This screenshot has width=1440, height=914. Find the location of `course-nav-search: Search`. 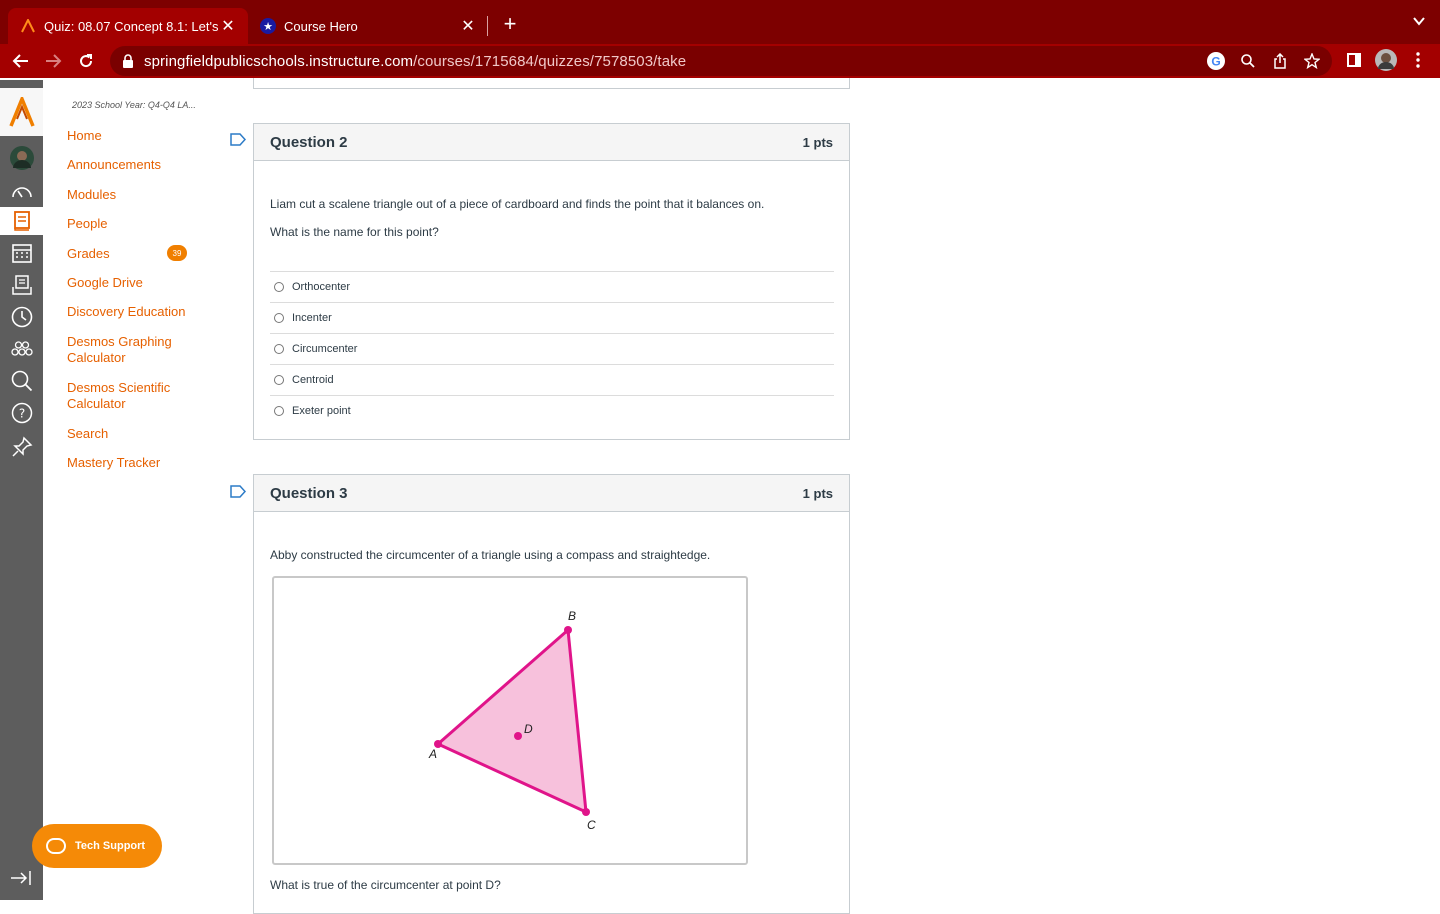

course-nav-search: Search is located at coordinates (87, 434).